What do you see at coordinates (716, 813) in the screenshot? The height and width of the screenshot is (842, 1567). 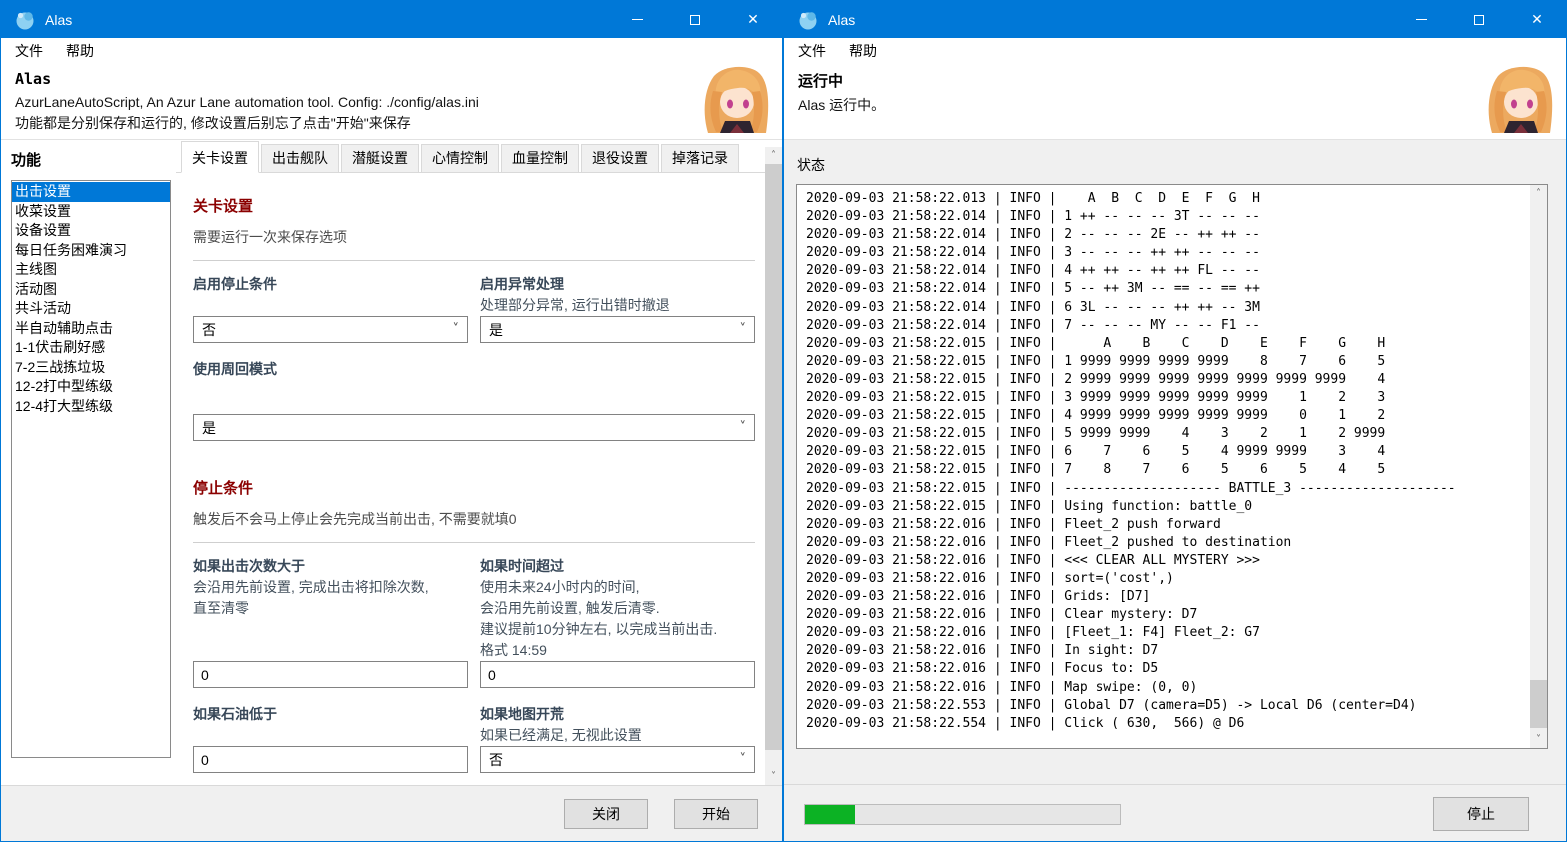 I see `start-button: 开始` at bounding box center [716, 813].